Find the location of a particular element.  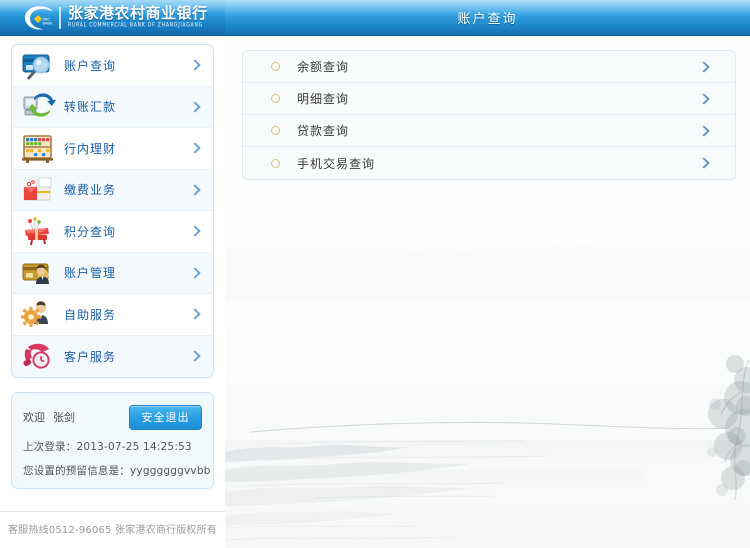

page-title: 账户查询 is located at coordinates (487, 19).